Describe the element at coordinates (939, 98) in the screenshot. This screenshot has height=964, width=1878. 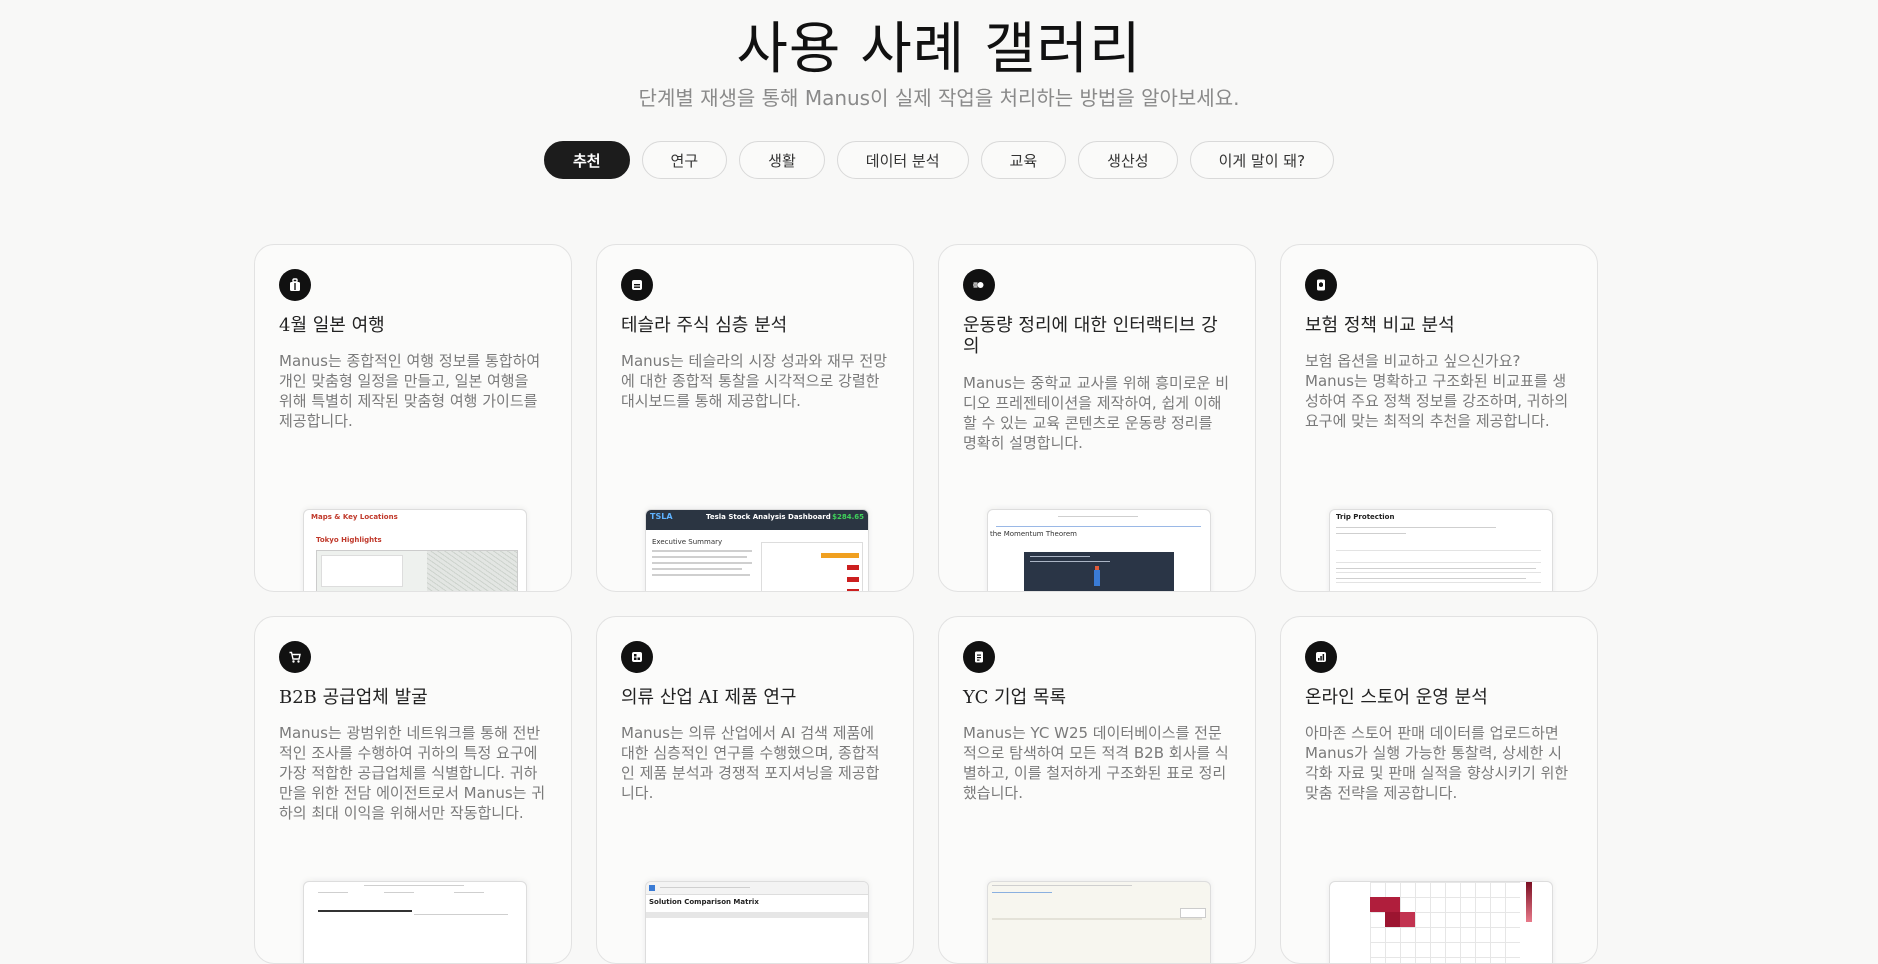
I see `page-subtitle: 단계별 재생을 통해 Manus이 실제 작업을 처리하는 방법을 알아보세요.` at that location.